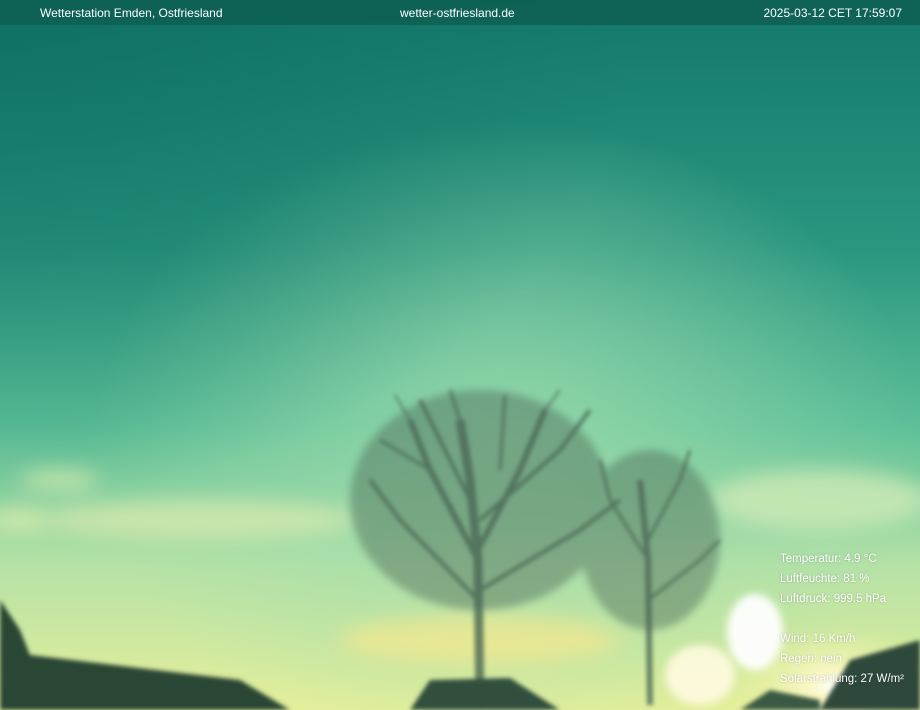 The width and height of the screenshot is (920, 710). I want to click on solar-reading: Solarstrahlung: 27 W/m², so click(842, 679).